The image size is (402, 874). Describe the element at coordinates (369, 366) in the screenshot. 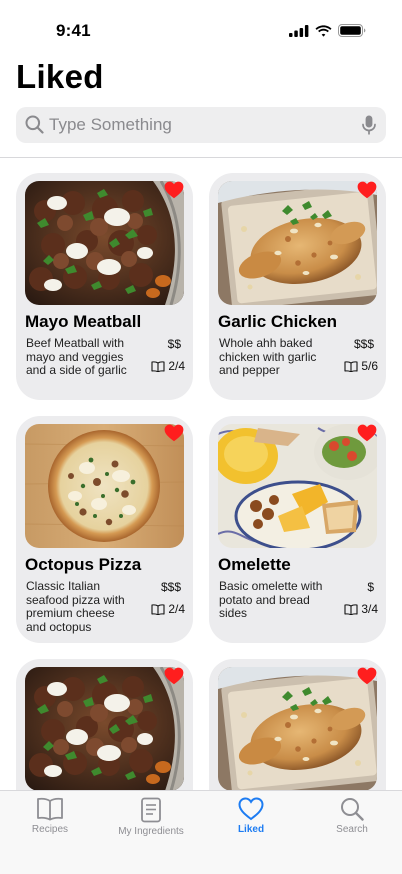

I see `ingredient-count-label: 5/6` at that location.